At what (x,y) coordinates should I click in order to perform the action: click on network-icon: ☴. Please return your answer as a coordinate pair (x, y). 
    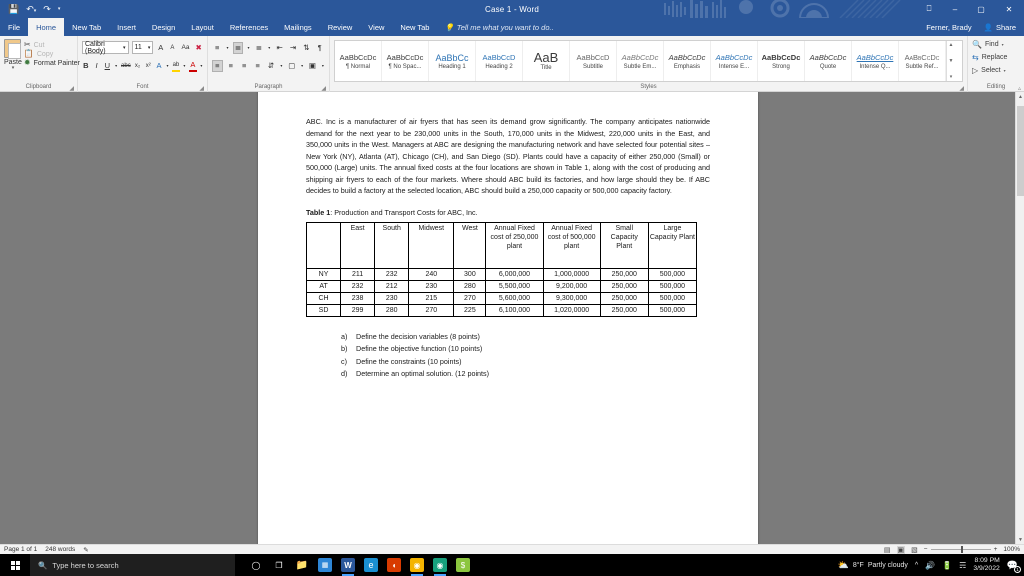
    Looking at the image, I should click on (962, 565).